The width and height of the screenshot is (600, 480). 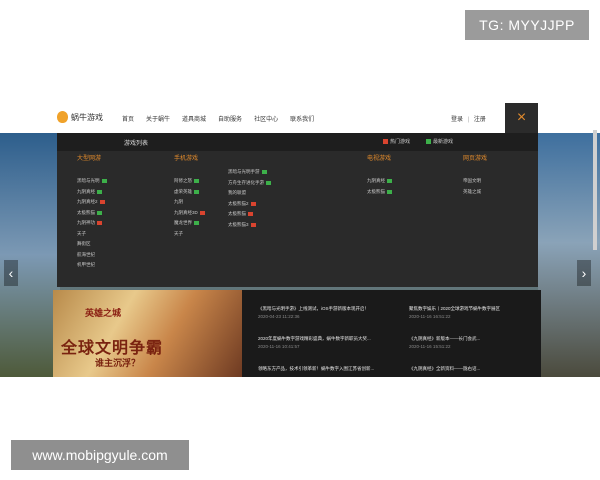 I want to click on game-link: 阿修之怒, so click(x=189, y=181).